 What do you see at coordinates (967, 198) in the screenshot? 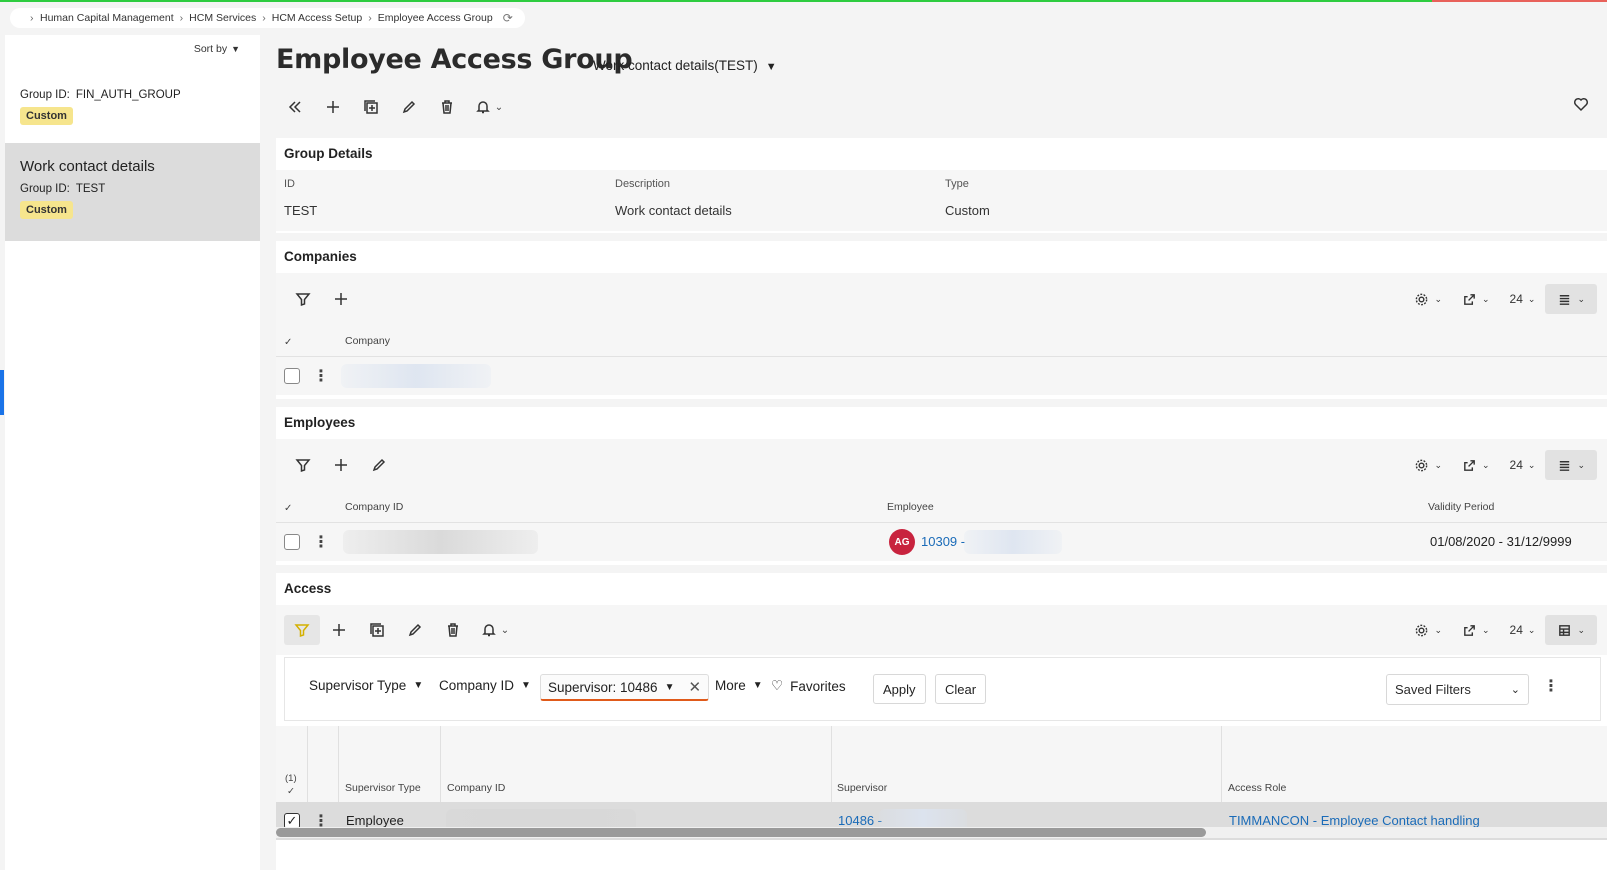
I see `field-type: Type Custom` at bounding box center [967, 198].